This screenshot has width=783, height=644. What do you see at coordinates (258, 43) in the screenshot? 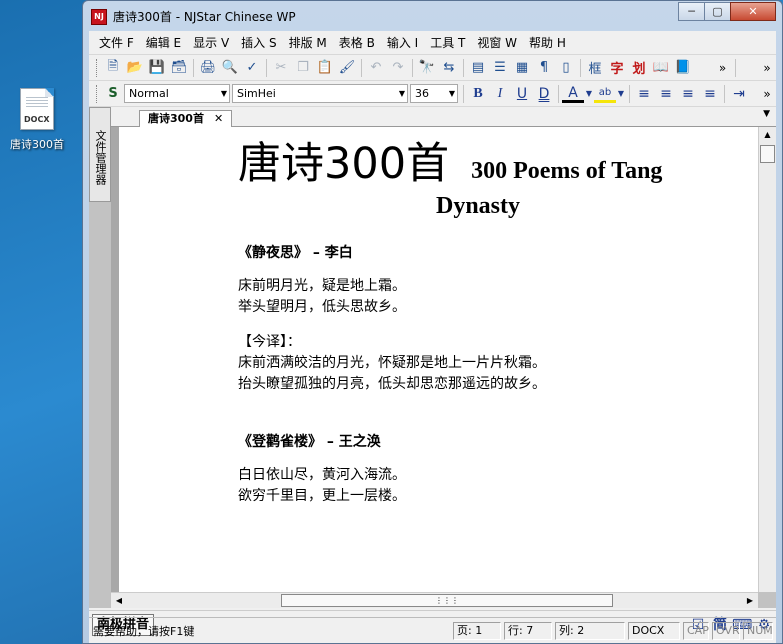
I see `menu-insert: 插入 S` at bounding box center [258, 43].